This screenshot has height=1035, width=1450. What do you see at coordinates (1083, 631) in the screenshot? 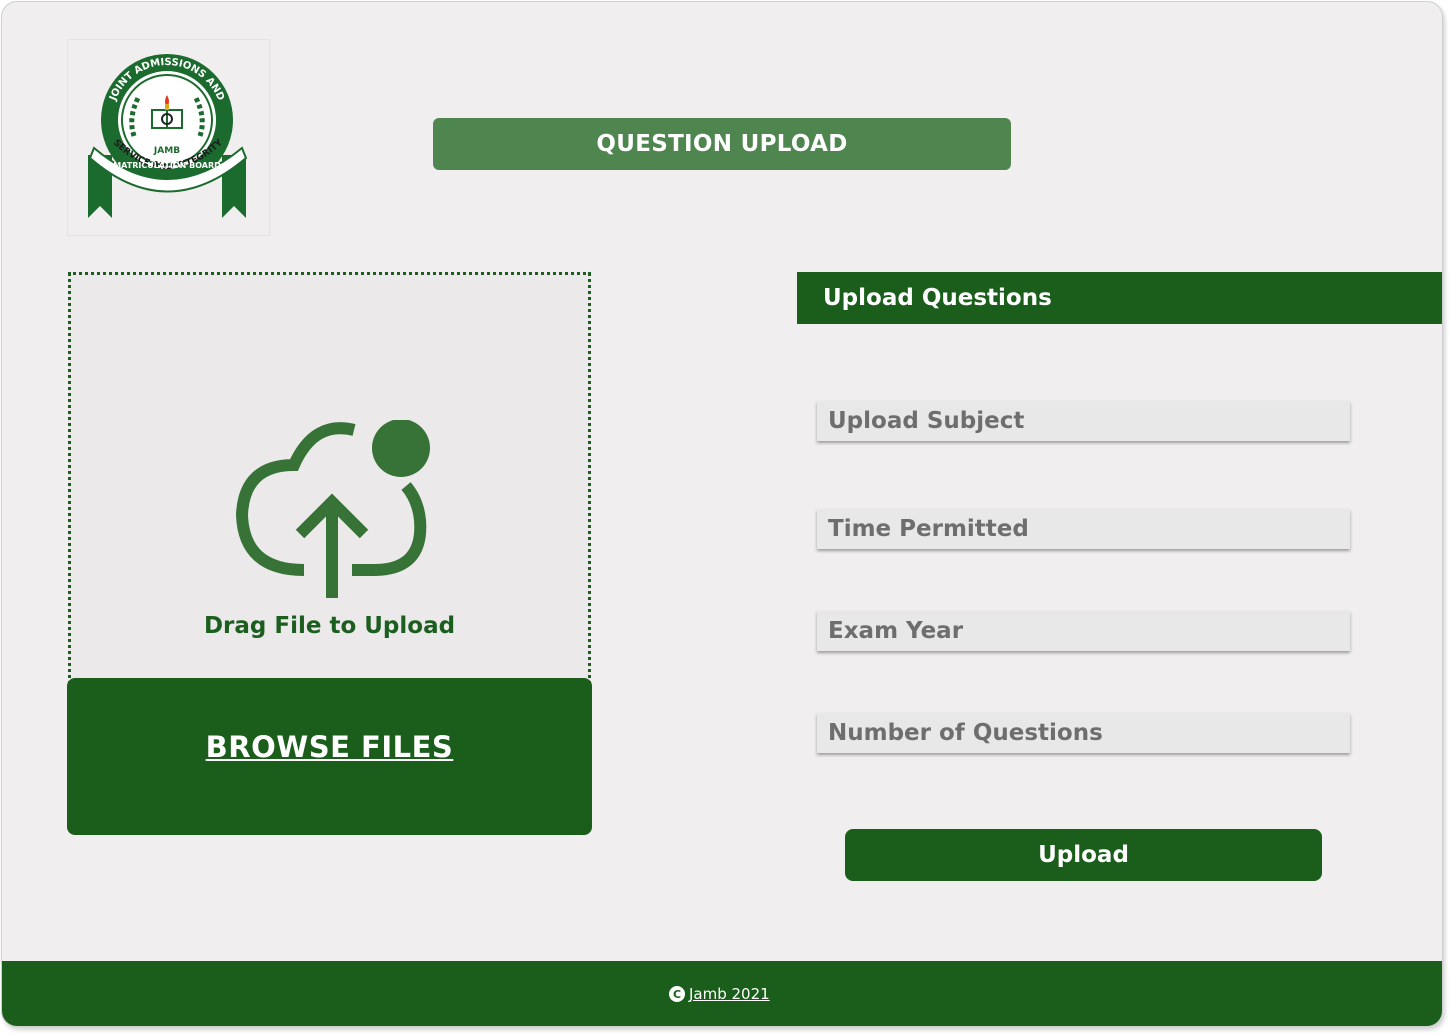
I see `exam-year-field: Exam Year` at bounding box center [1083, 631].